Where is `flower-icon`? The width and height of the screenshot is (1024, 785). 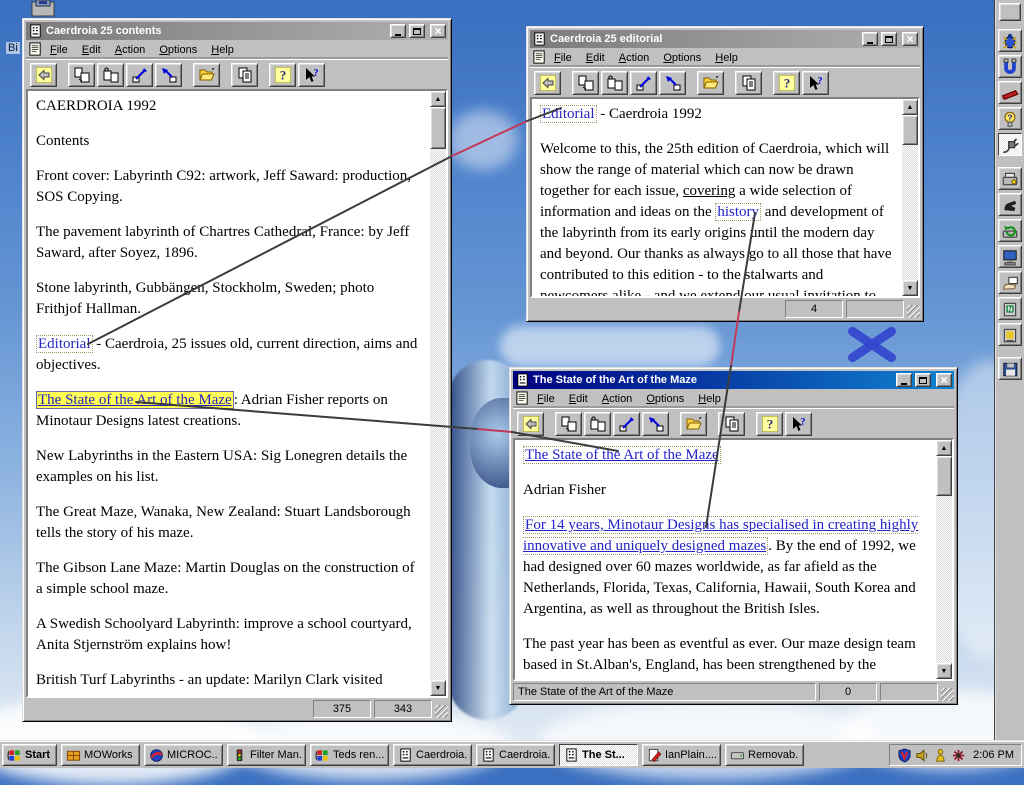
flower-icon is located at coordinates (958, 755).